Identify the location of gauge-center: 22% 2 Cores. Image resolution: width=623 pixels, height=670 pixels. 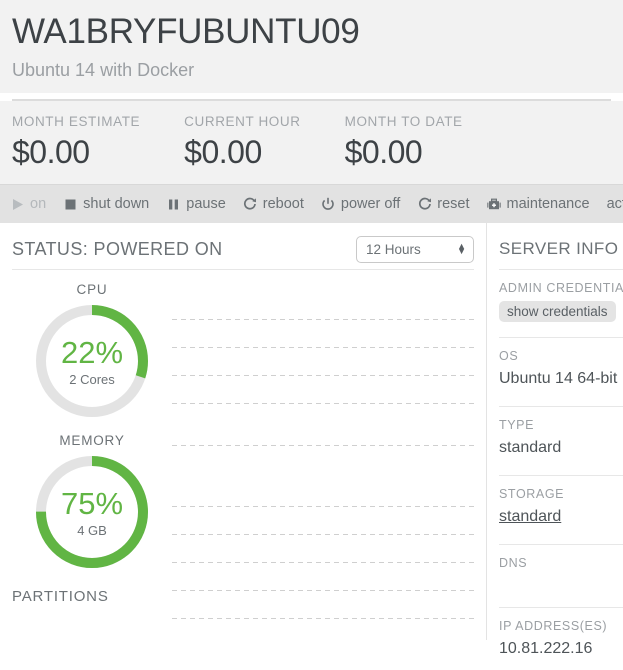
(92, 361).